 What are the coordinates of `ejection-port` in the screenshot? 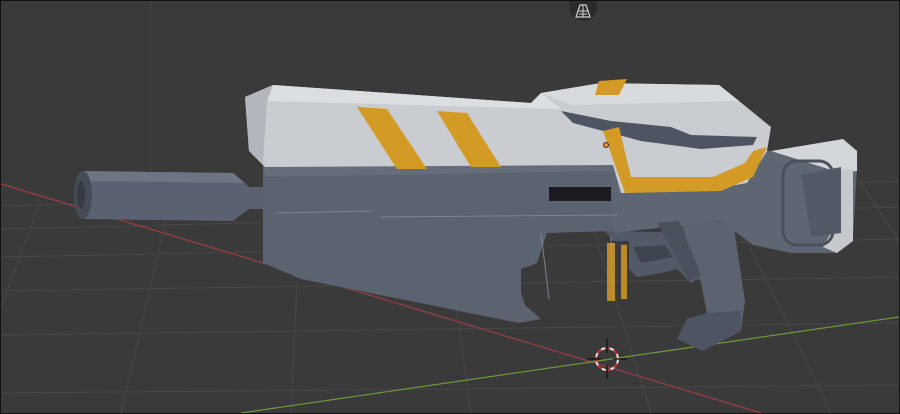 It's located at (580, 194).